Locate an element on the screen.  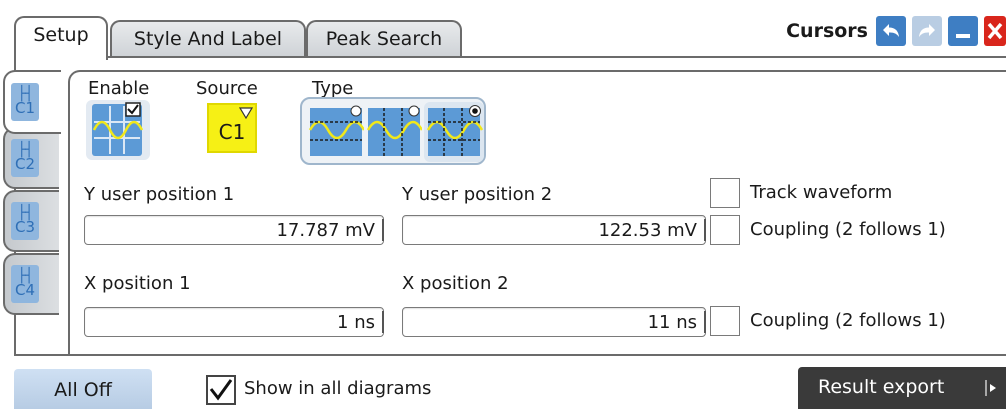
y-position-2-value: 122.53 mV is located at coordinates (647, 230).